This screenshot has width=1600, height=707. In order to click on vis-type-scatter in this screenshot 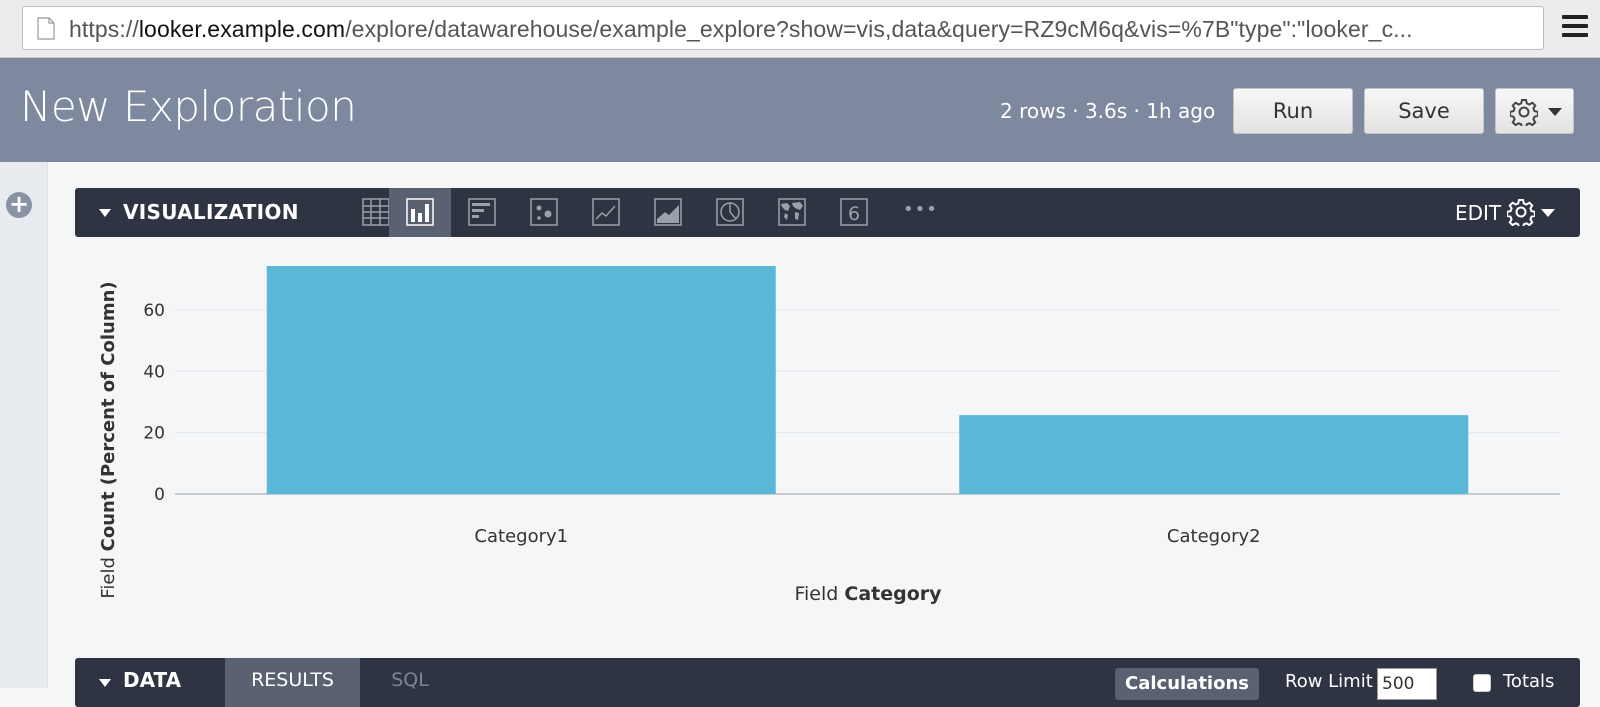, I will do `click(544, 212)`.